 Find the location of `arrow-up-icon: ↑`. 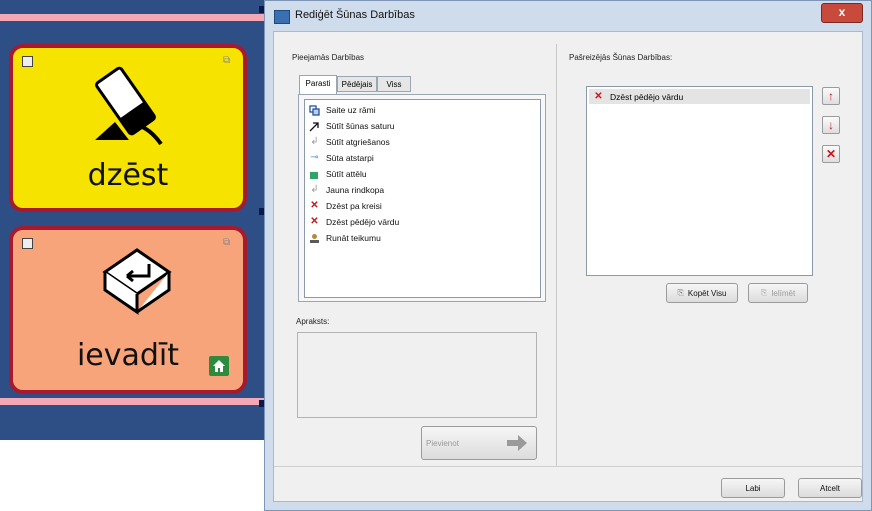

arrow-up-icon: ↑ is located at coordinates (831, 96).